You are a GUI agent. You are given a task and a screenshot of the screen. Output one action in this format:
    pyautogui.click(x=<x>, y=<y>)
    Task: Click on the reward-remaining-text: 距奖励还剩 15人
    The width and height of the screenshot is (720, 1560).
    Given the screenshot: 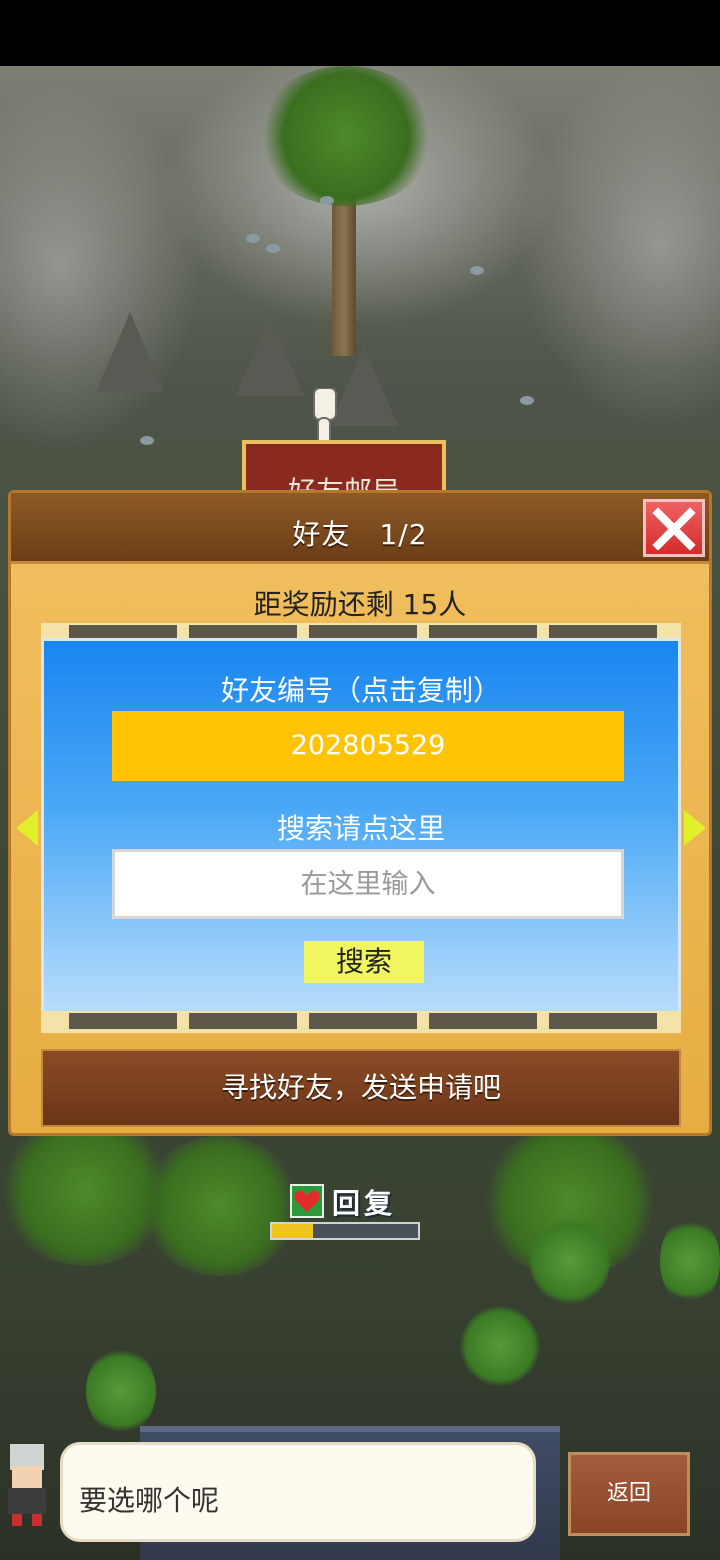 What is the action you would take?
    pyautogui.click(x=360, y=604)
    